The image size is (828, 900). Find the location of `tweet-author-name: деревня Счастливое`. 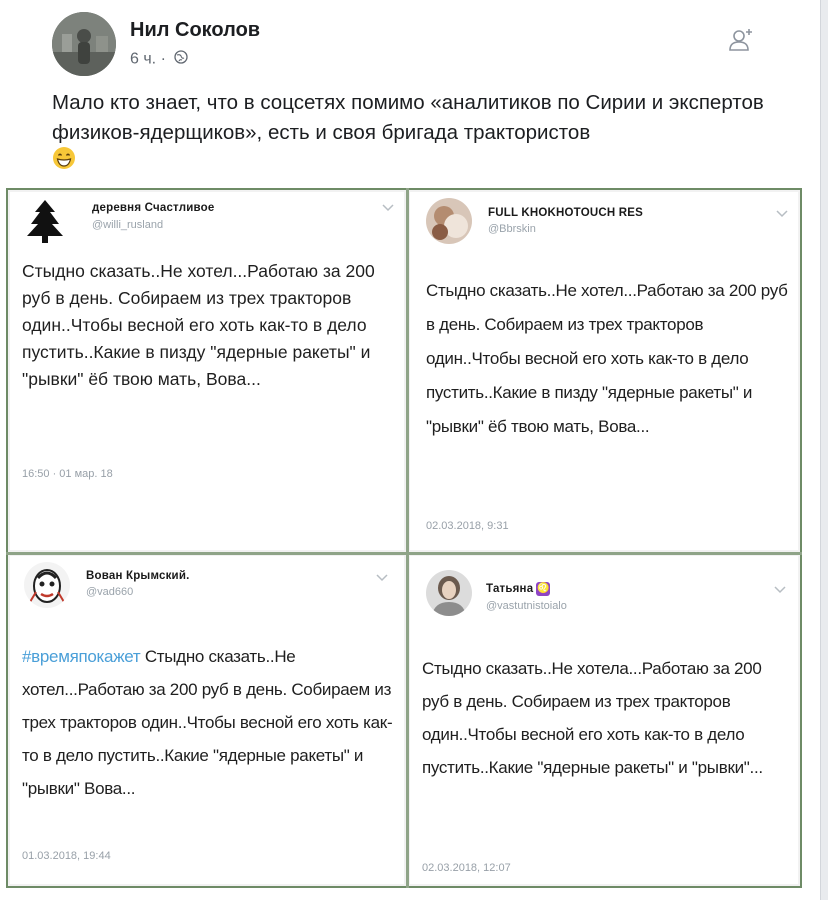

tweet-author-name: деревня Счастливое is located at coordinates (153, 208).